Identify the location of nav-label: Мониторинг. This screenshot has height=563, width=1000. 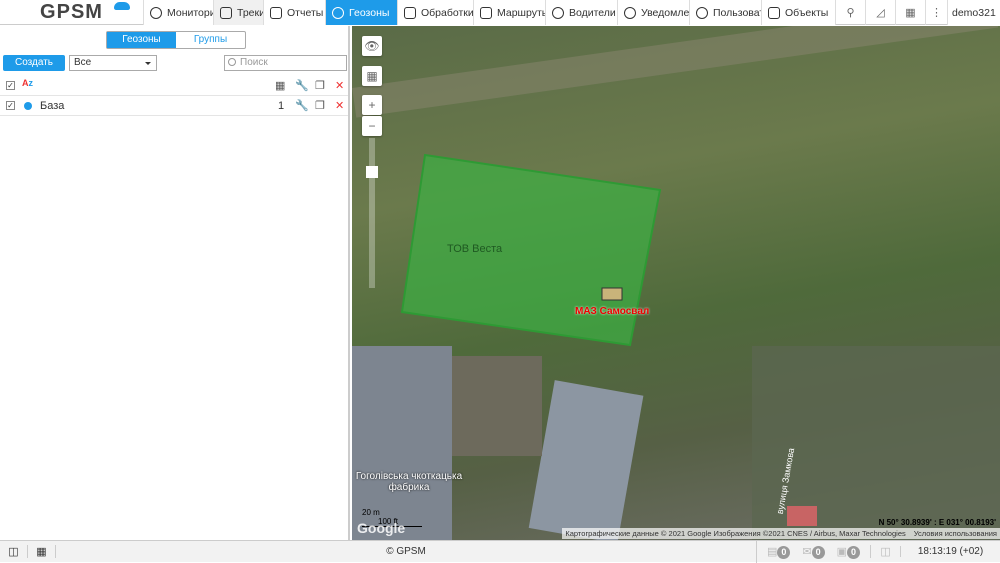
(190, 12).